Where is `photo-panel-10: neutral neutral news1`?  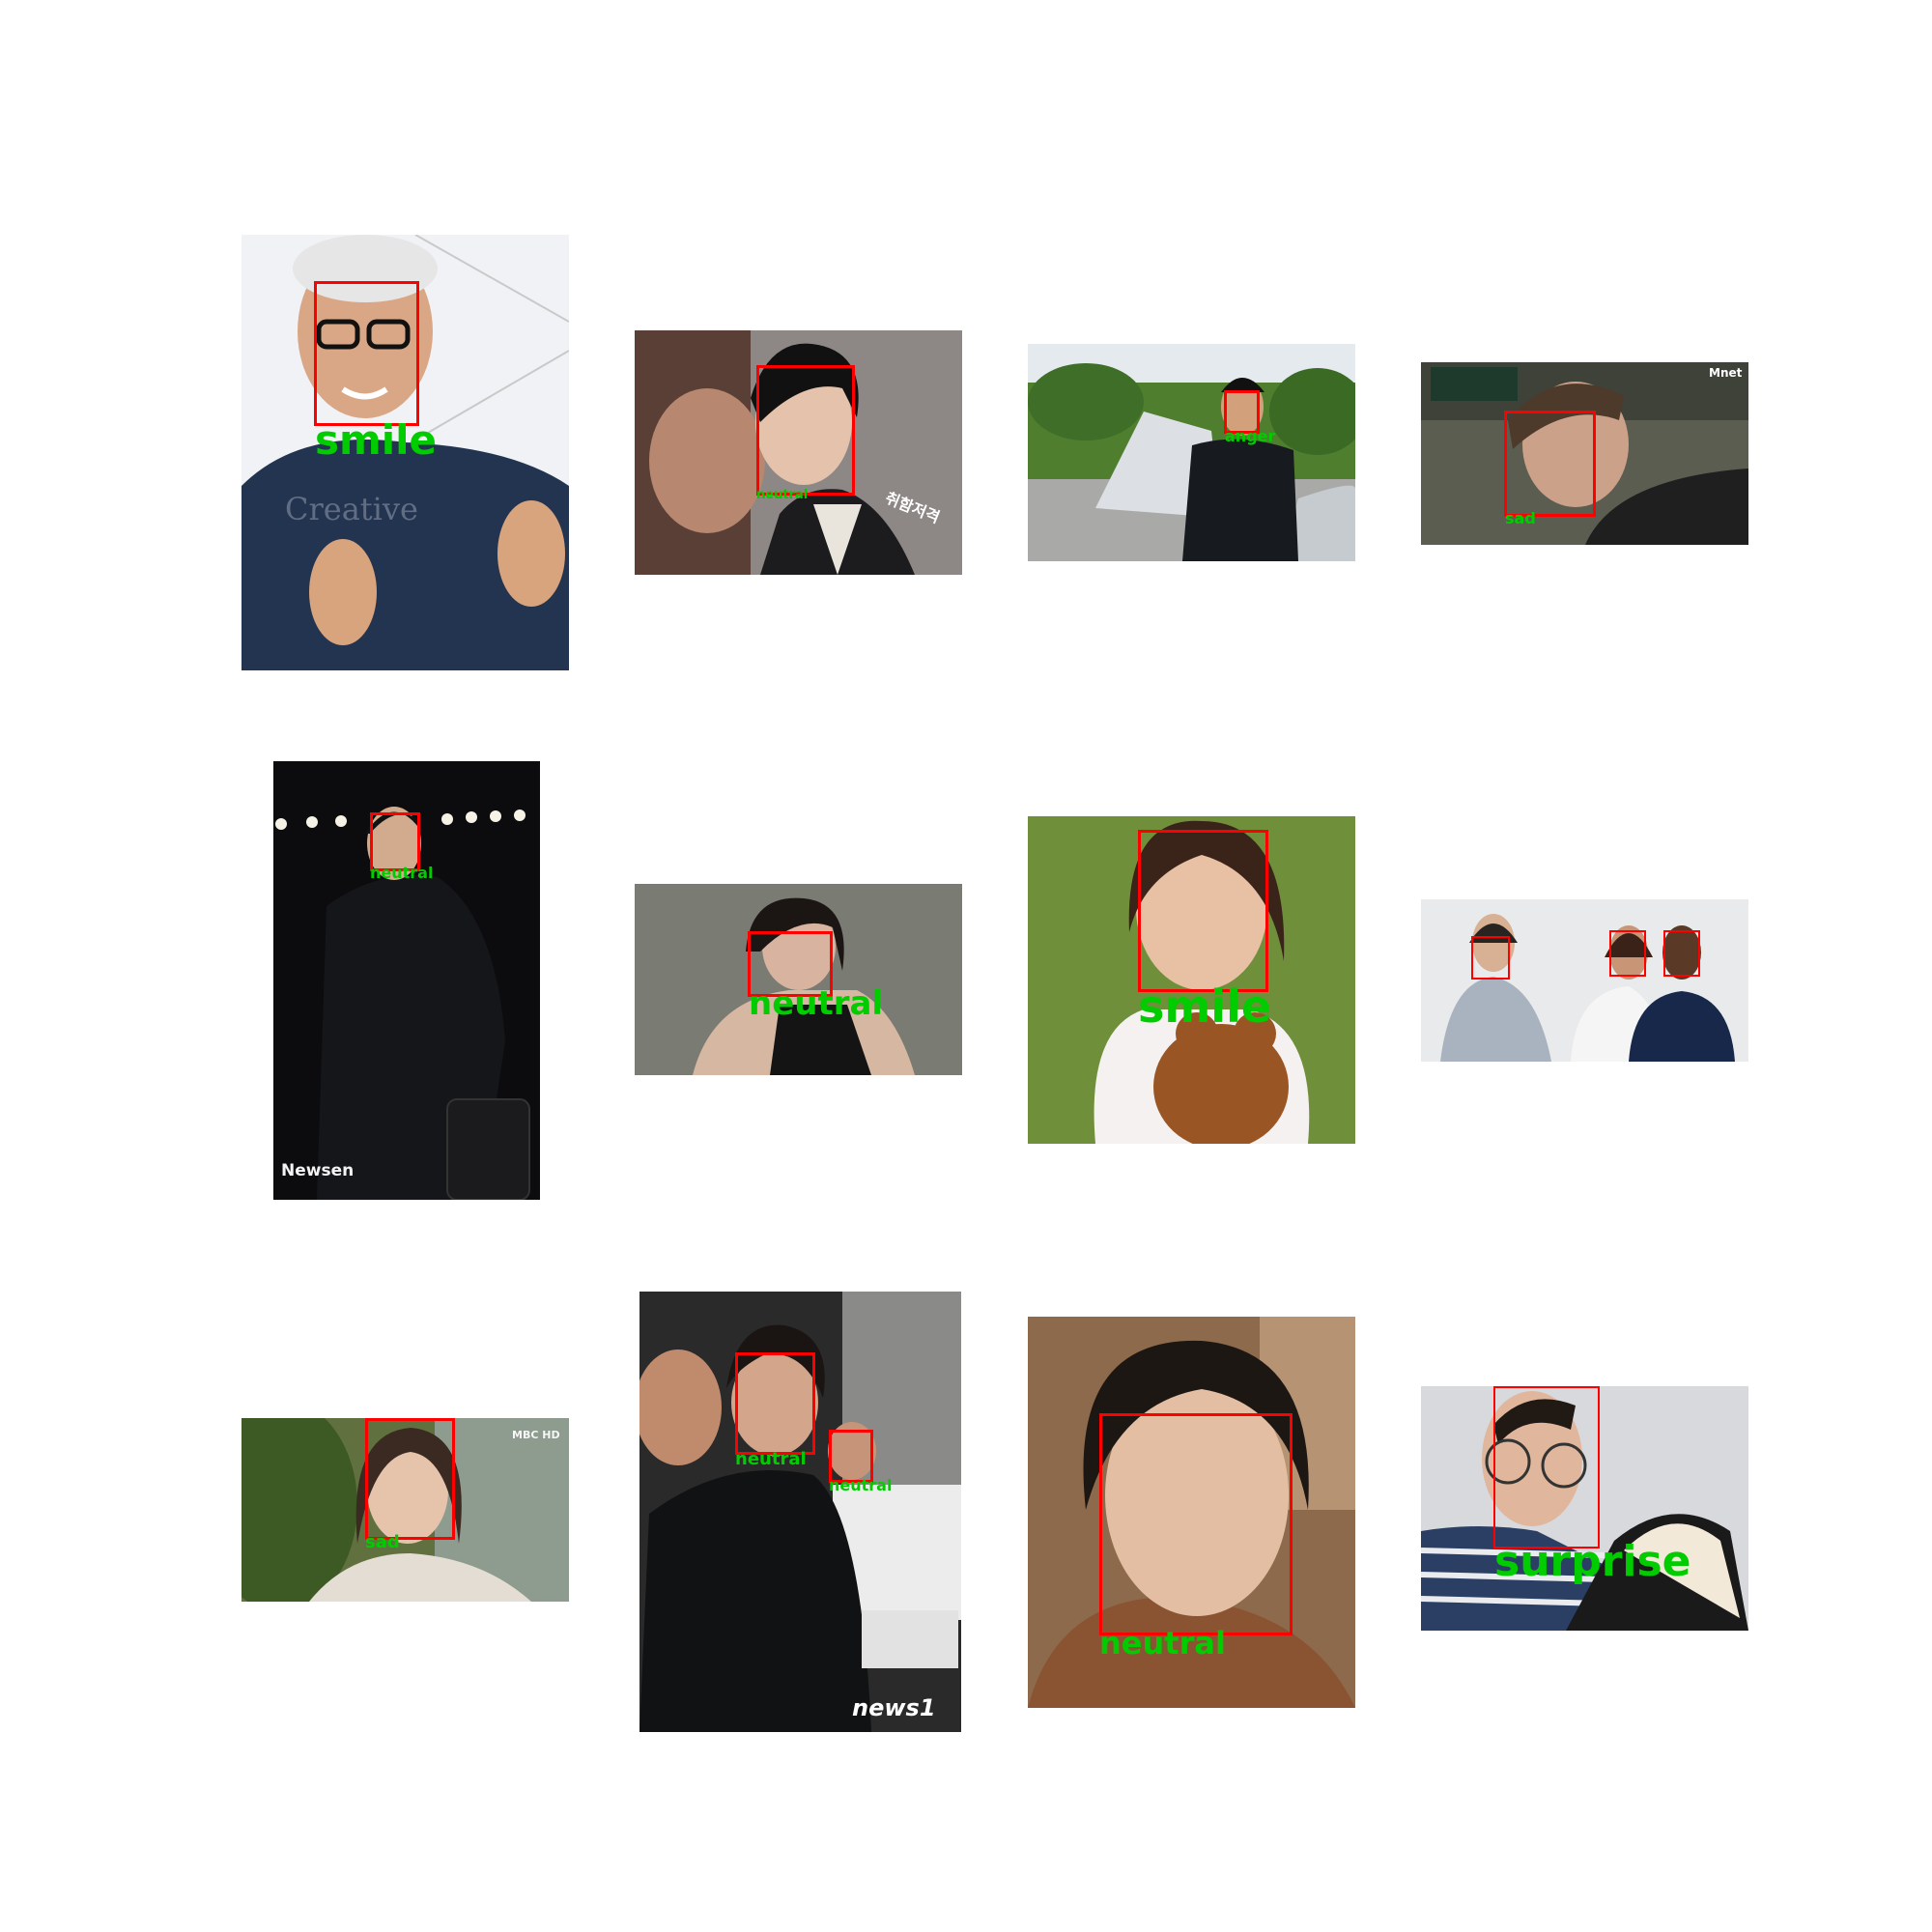
photo-panel-10: neutral neutral news1 is located at coordinates (800, 1512).